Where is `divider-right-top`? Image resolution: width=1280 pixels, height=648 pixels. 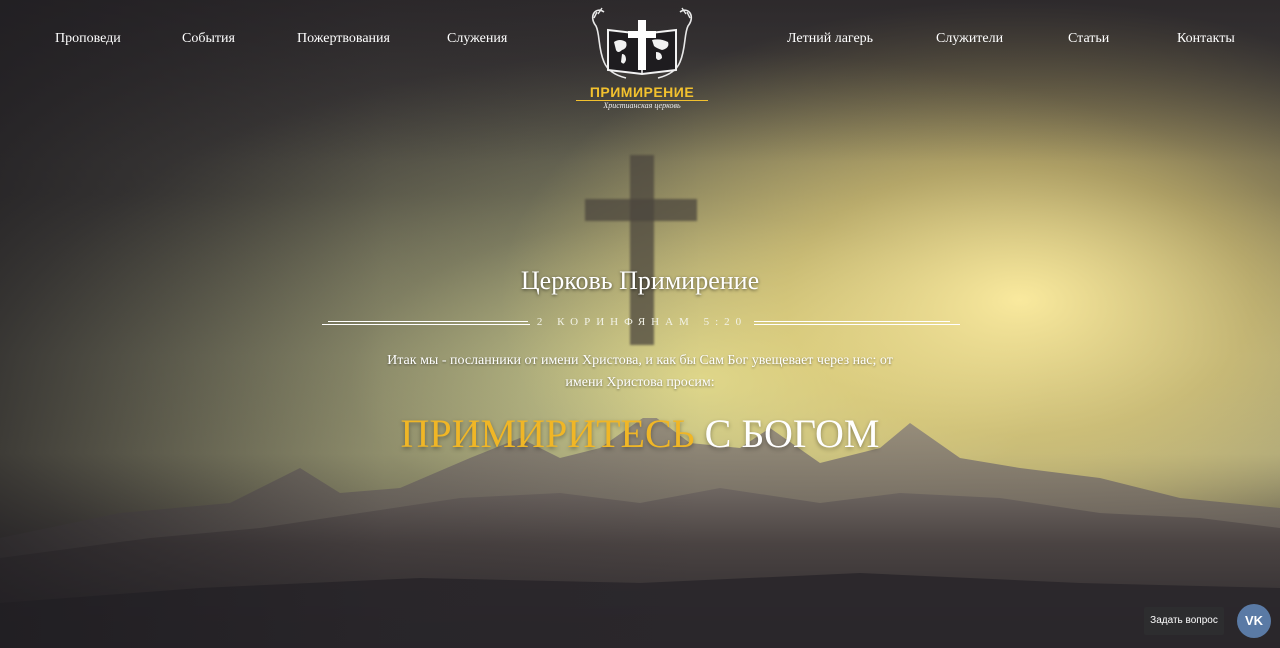
divider-right-top is located at coordinates (852, 321).